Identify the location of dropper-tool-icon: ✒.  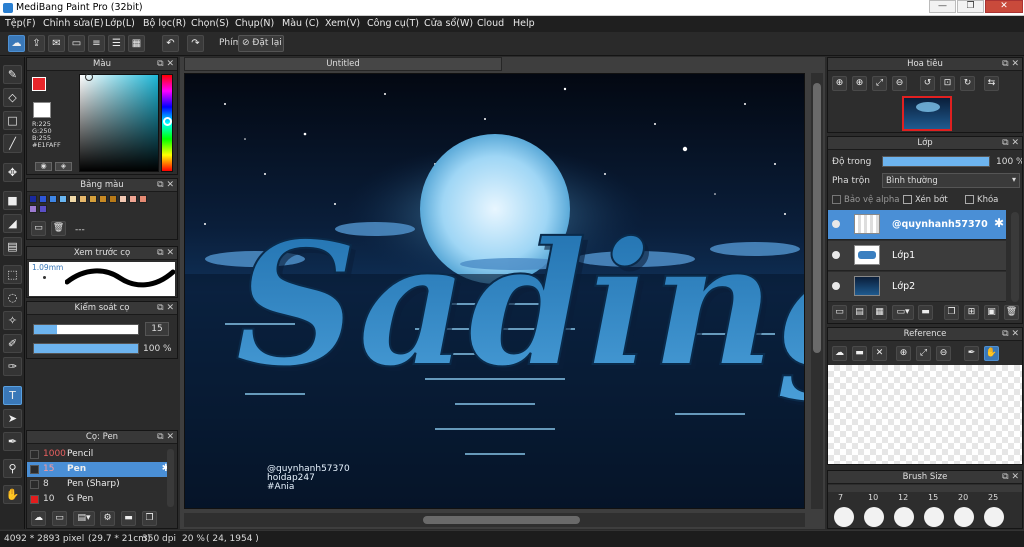
(12, 441).